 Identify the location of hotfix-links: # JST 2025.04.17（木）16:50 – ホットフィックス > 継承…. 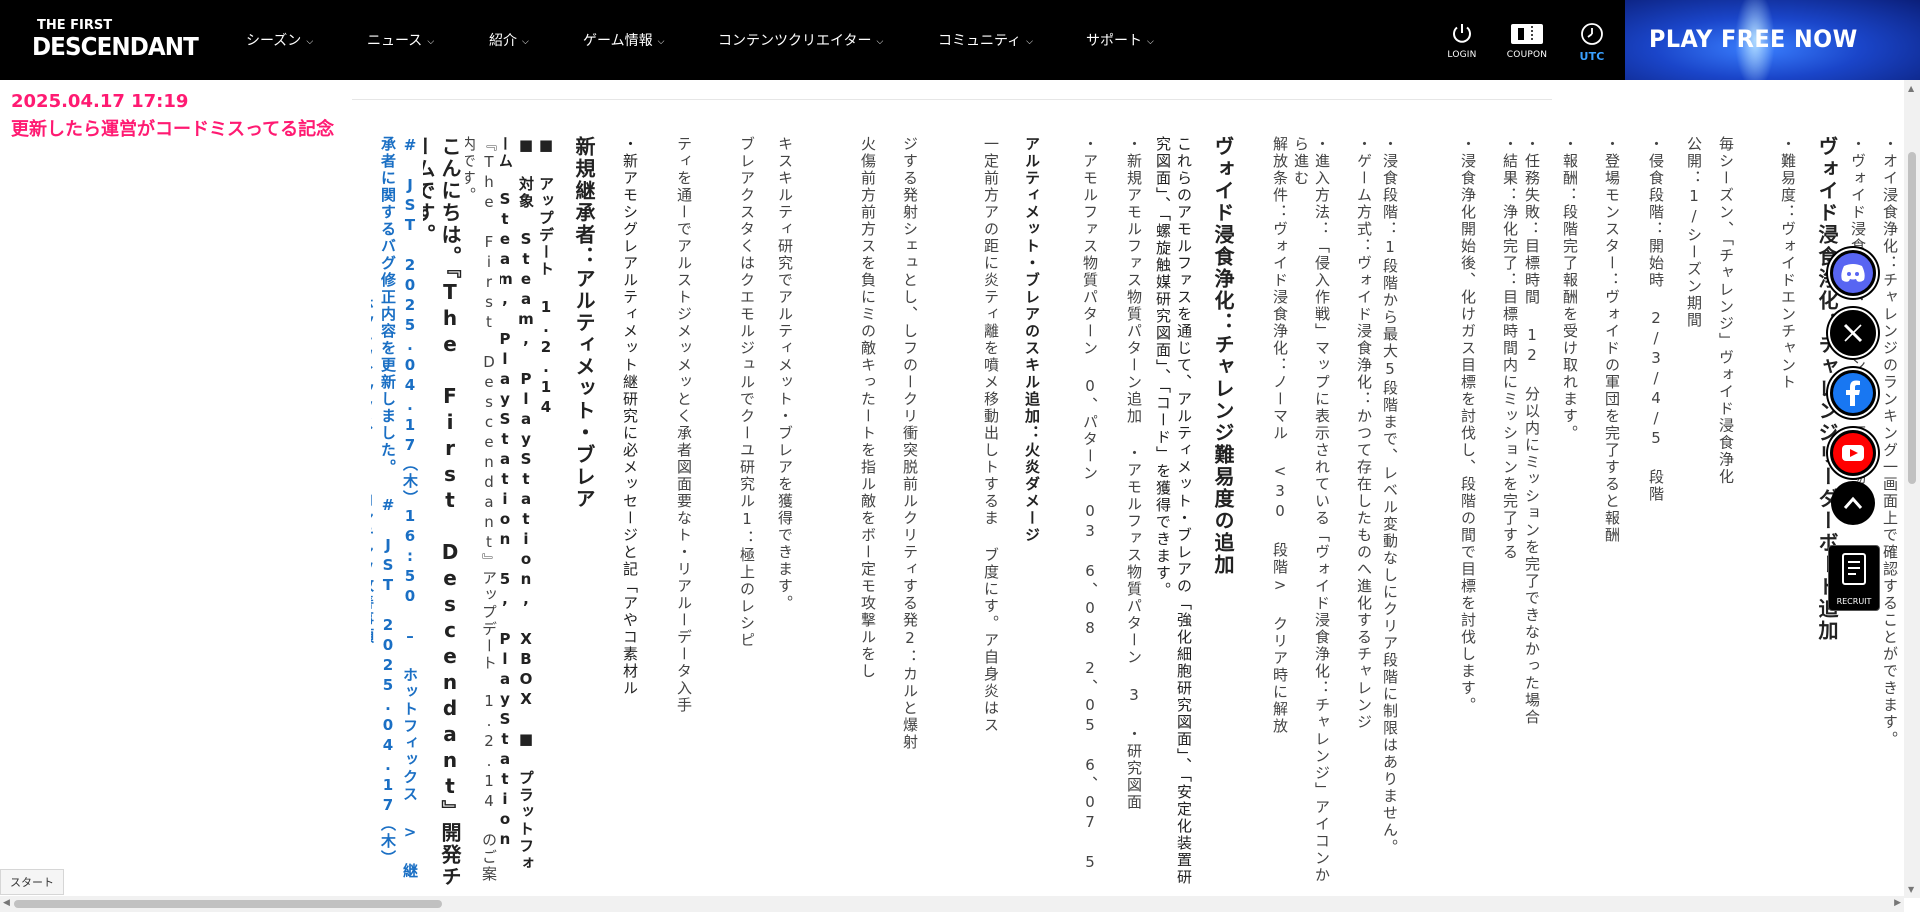
(396, 512).